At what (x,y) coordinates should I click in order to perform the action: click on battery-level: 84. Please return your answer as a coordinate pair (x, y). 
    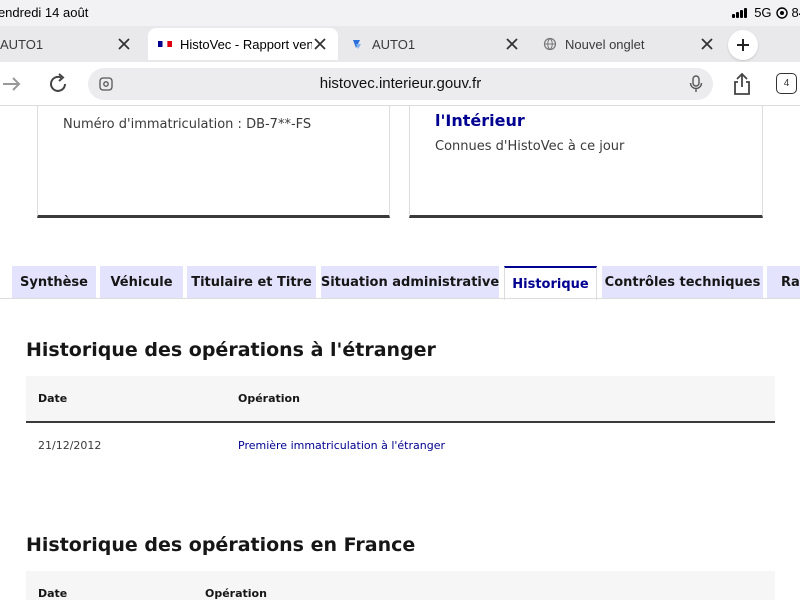
    Looking at the image, I should click on (795, 12).